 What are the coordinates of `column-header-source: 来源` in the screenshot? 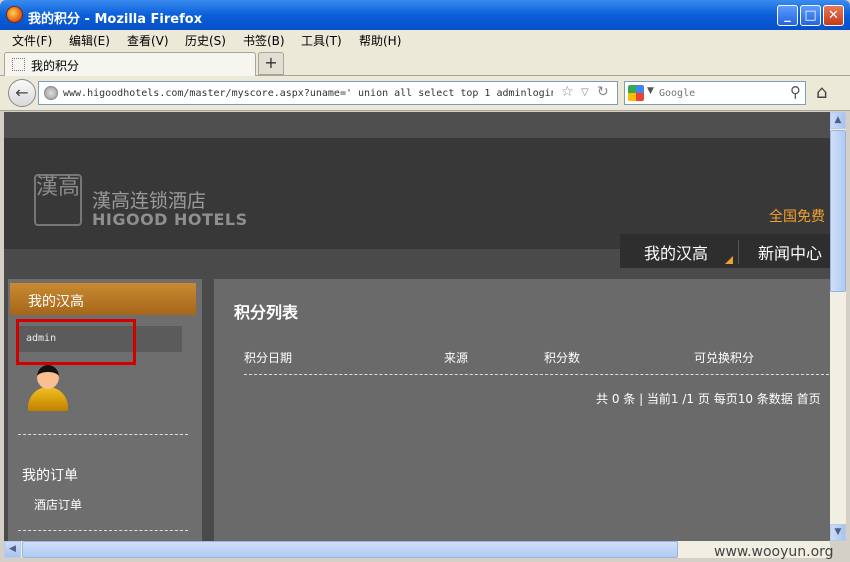 It's located at (456, 358).